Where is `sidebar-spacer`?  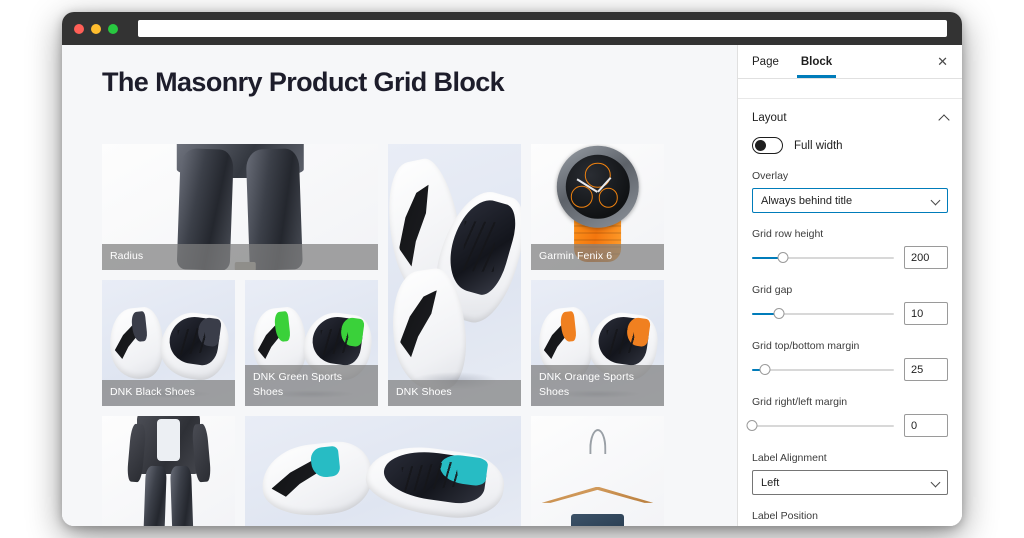 sidebar-spacer is located at coordinates (850, 89).